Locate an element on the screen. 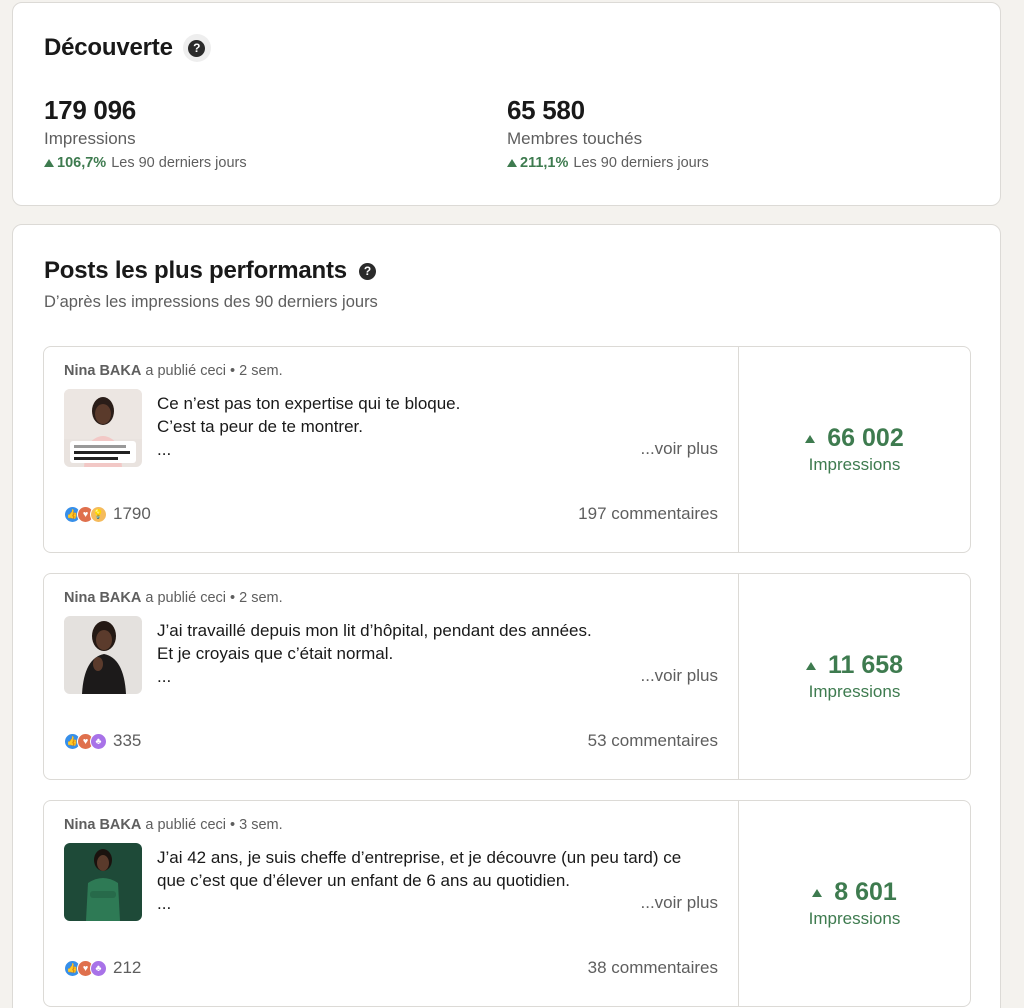 The height and width of the screenshot is (1008, 1024). metric-label: Membres touchés is located at coordinates (575, 138).